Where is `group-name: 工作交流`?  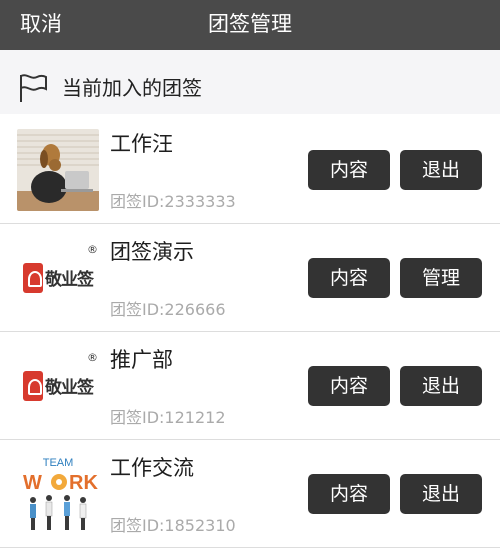
group-name: 工作交流 is located at coordinates (152, 468).